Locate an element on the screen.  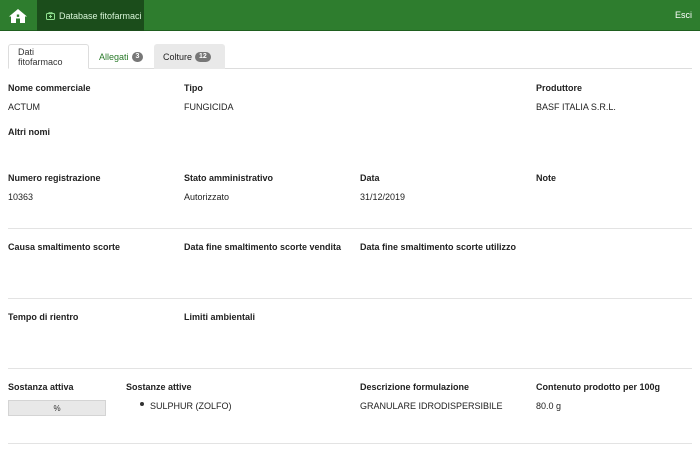
value-tipo: FUNGICIDA is located at coordinates (209, 107).